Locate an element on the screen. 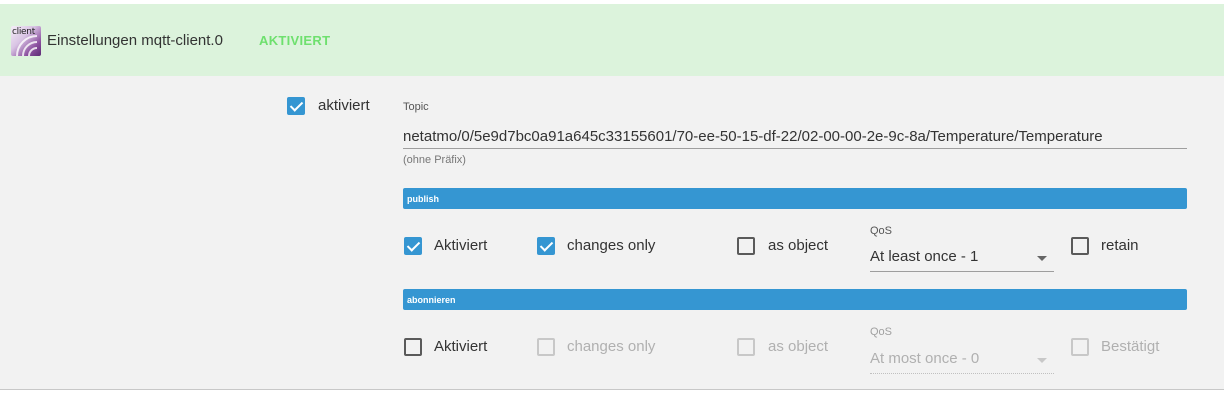  topic-label: Topic is located at coordinates (416, 107).